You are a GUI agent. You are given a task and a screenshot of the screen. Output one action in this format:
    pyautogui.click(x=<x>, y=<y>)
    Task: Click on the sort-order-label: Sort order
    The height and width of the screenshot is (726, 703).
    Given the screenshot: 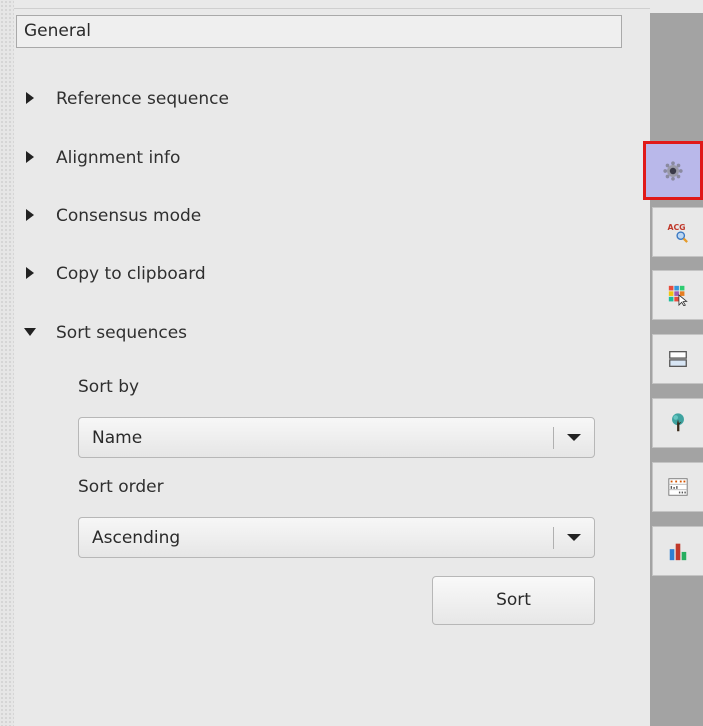 What is the action you would take?
    pyautogui.click(x=121, y=487)
    